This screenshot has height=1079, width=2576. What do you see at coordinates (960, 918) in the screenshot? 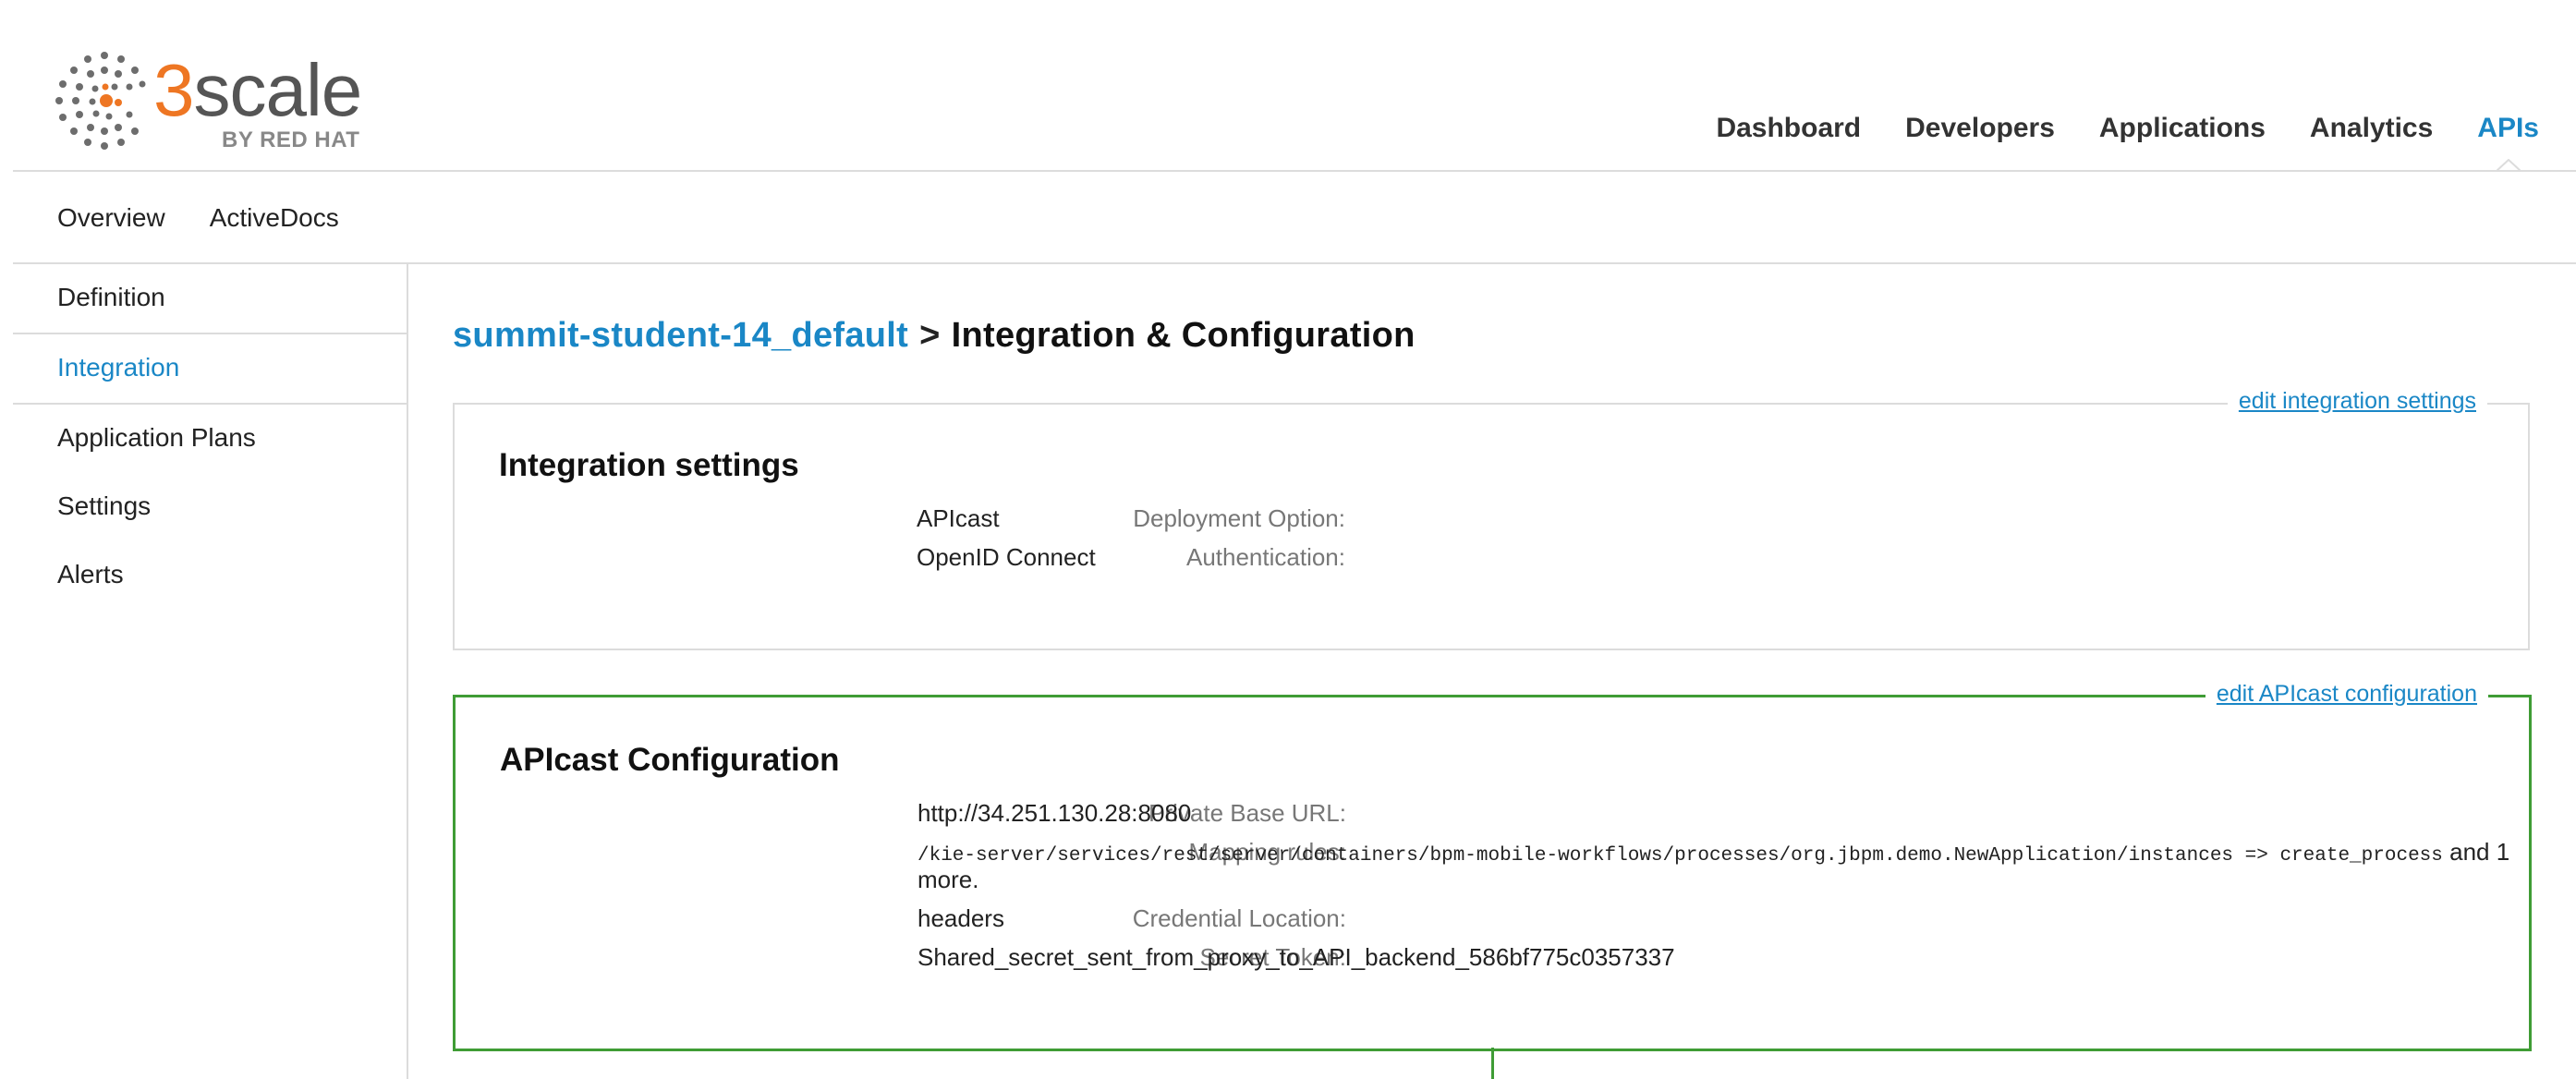
I see `credential-location-value: headers` at bounding box center [960, 918].